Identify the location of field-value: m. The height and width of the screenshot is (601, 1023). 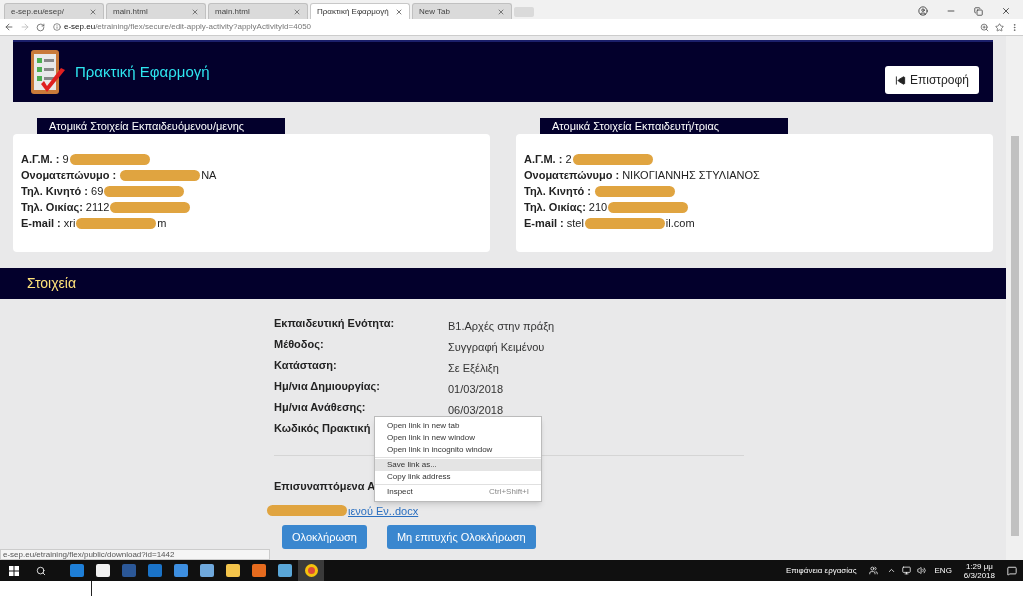
(162, 223).